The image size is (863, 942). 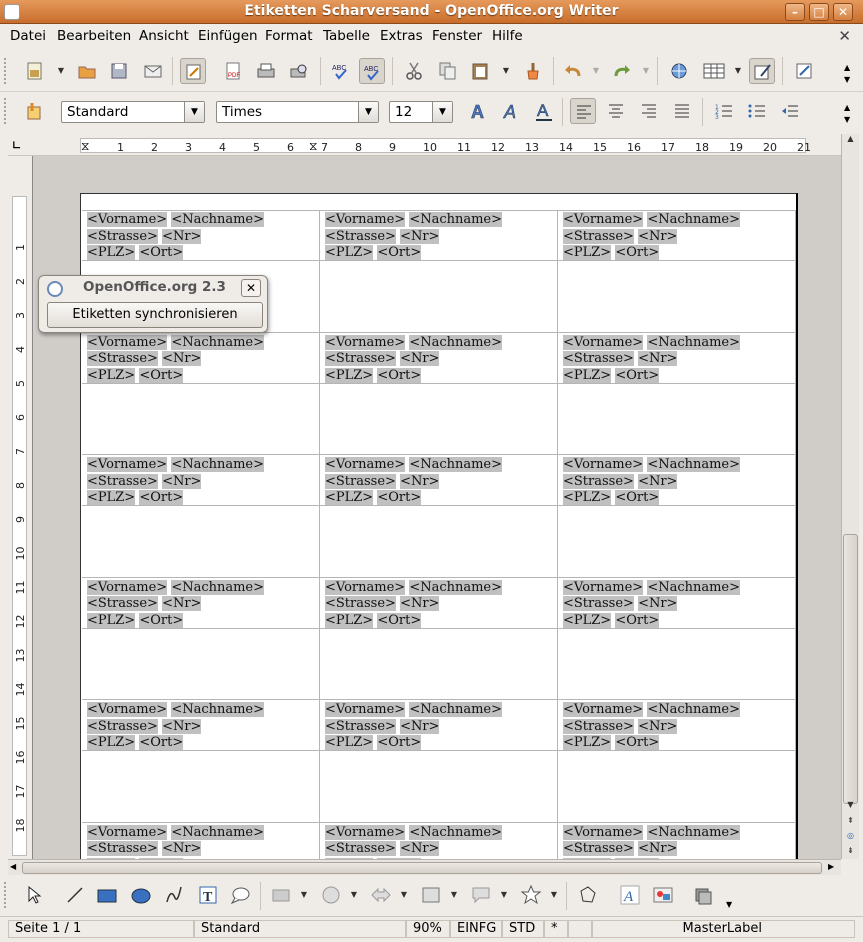 I want to click on menu-ansicht: Ansicht, so click(x=164, y=36).